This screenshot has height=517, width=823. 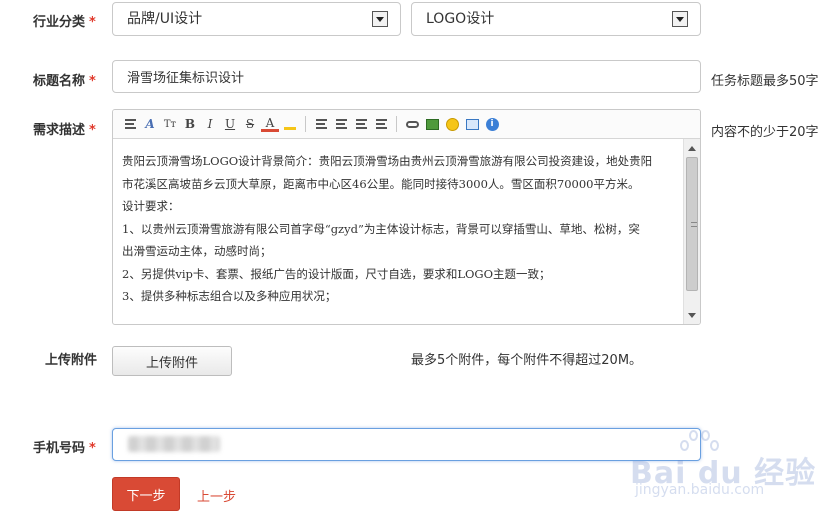 What do you see at coordinates (197, 251) in the screenshot?
I see `editor-line: 出滑雪运动主体，动感时尚；` at bounding box center [197, 251].